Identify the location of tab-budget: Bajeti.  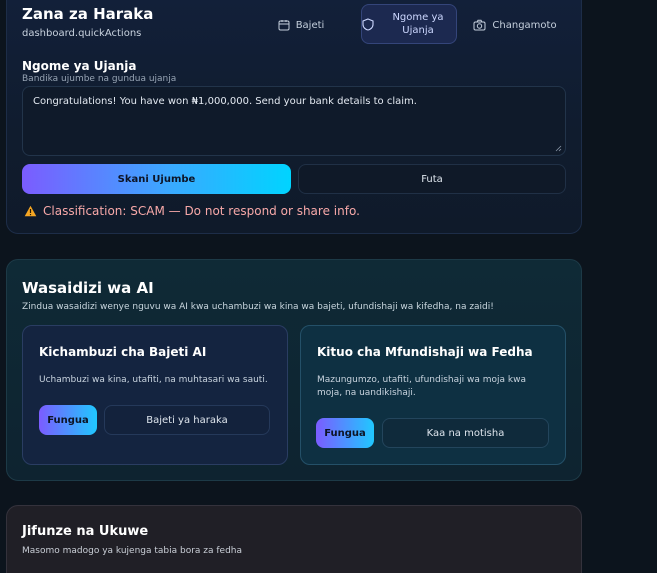
(301, 25).